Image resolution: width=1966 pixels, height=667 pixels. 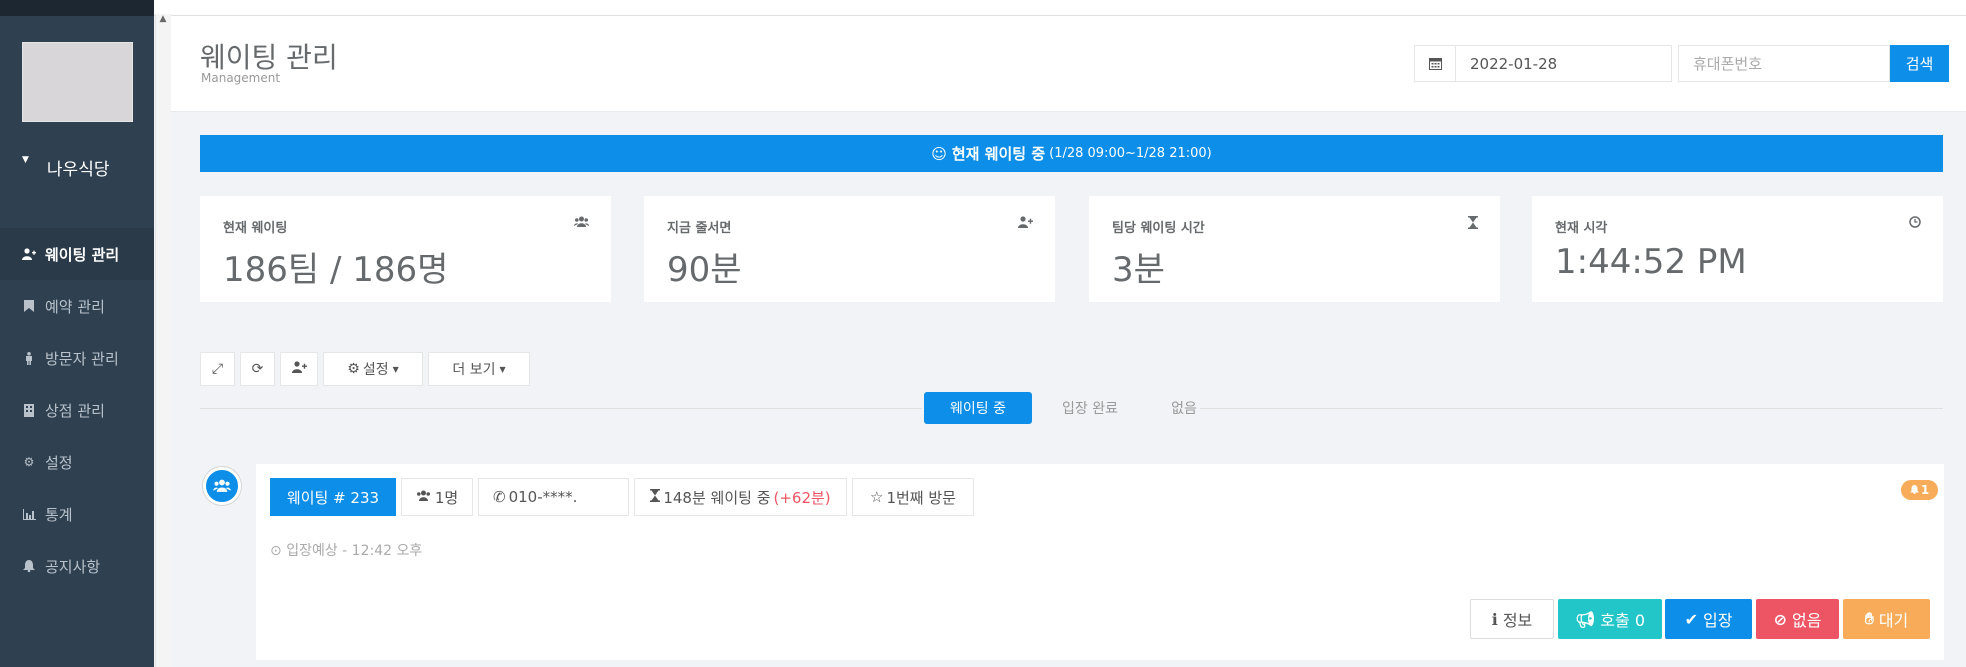 I want to click on bookmark-icon, so click(x=29, y=306).